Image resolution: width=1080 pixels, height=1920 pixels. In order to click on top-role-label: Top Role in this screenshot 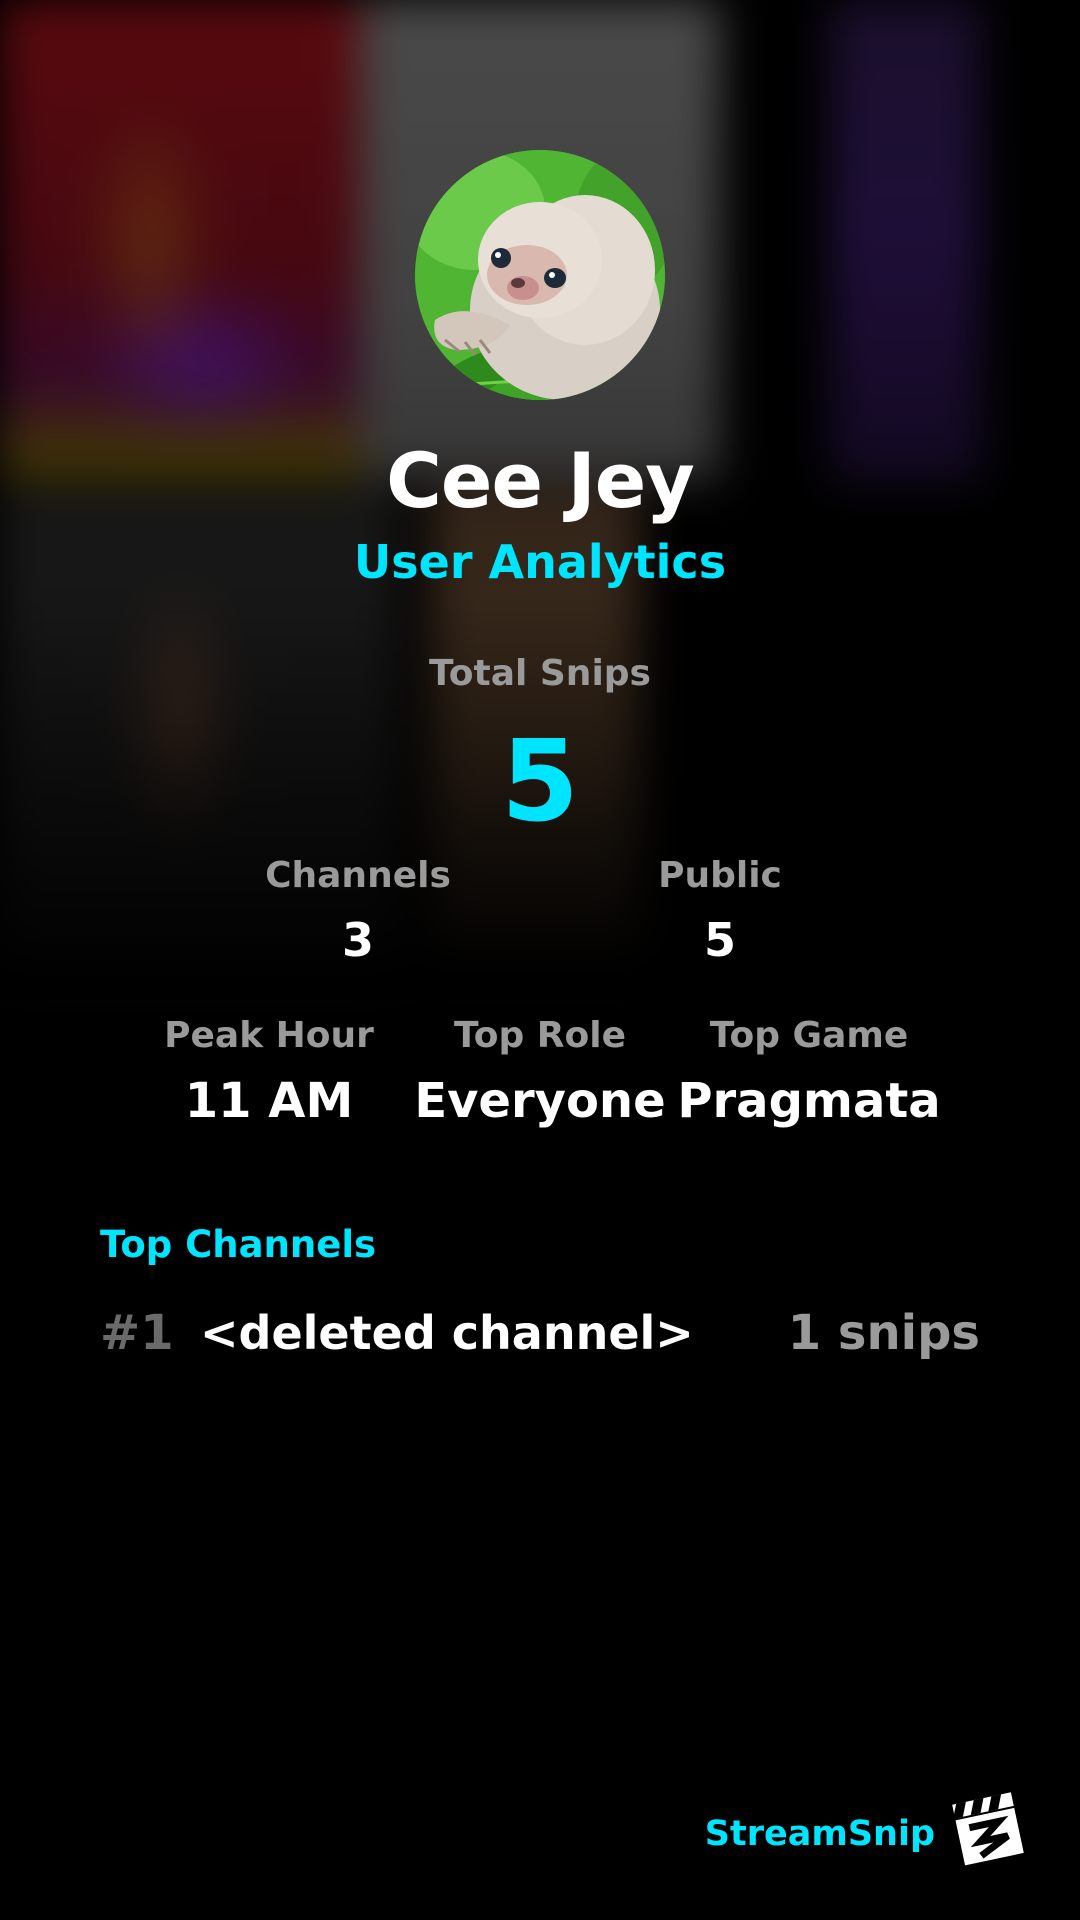, I will do `click(540, 1035)`.